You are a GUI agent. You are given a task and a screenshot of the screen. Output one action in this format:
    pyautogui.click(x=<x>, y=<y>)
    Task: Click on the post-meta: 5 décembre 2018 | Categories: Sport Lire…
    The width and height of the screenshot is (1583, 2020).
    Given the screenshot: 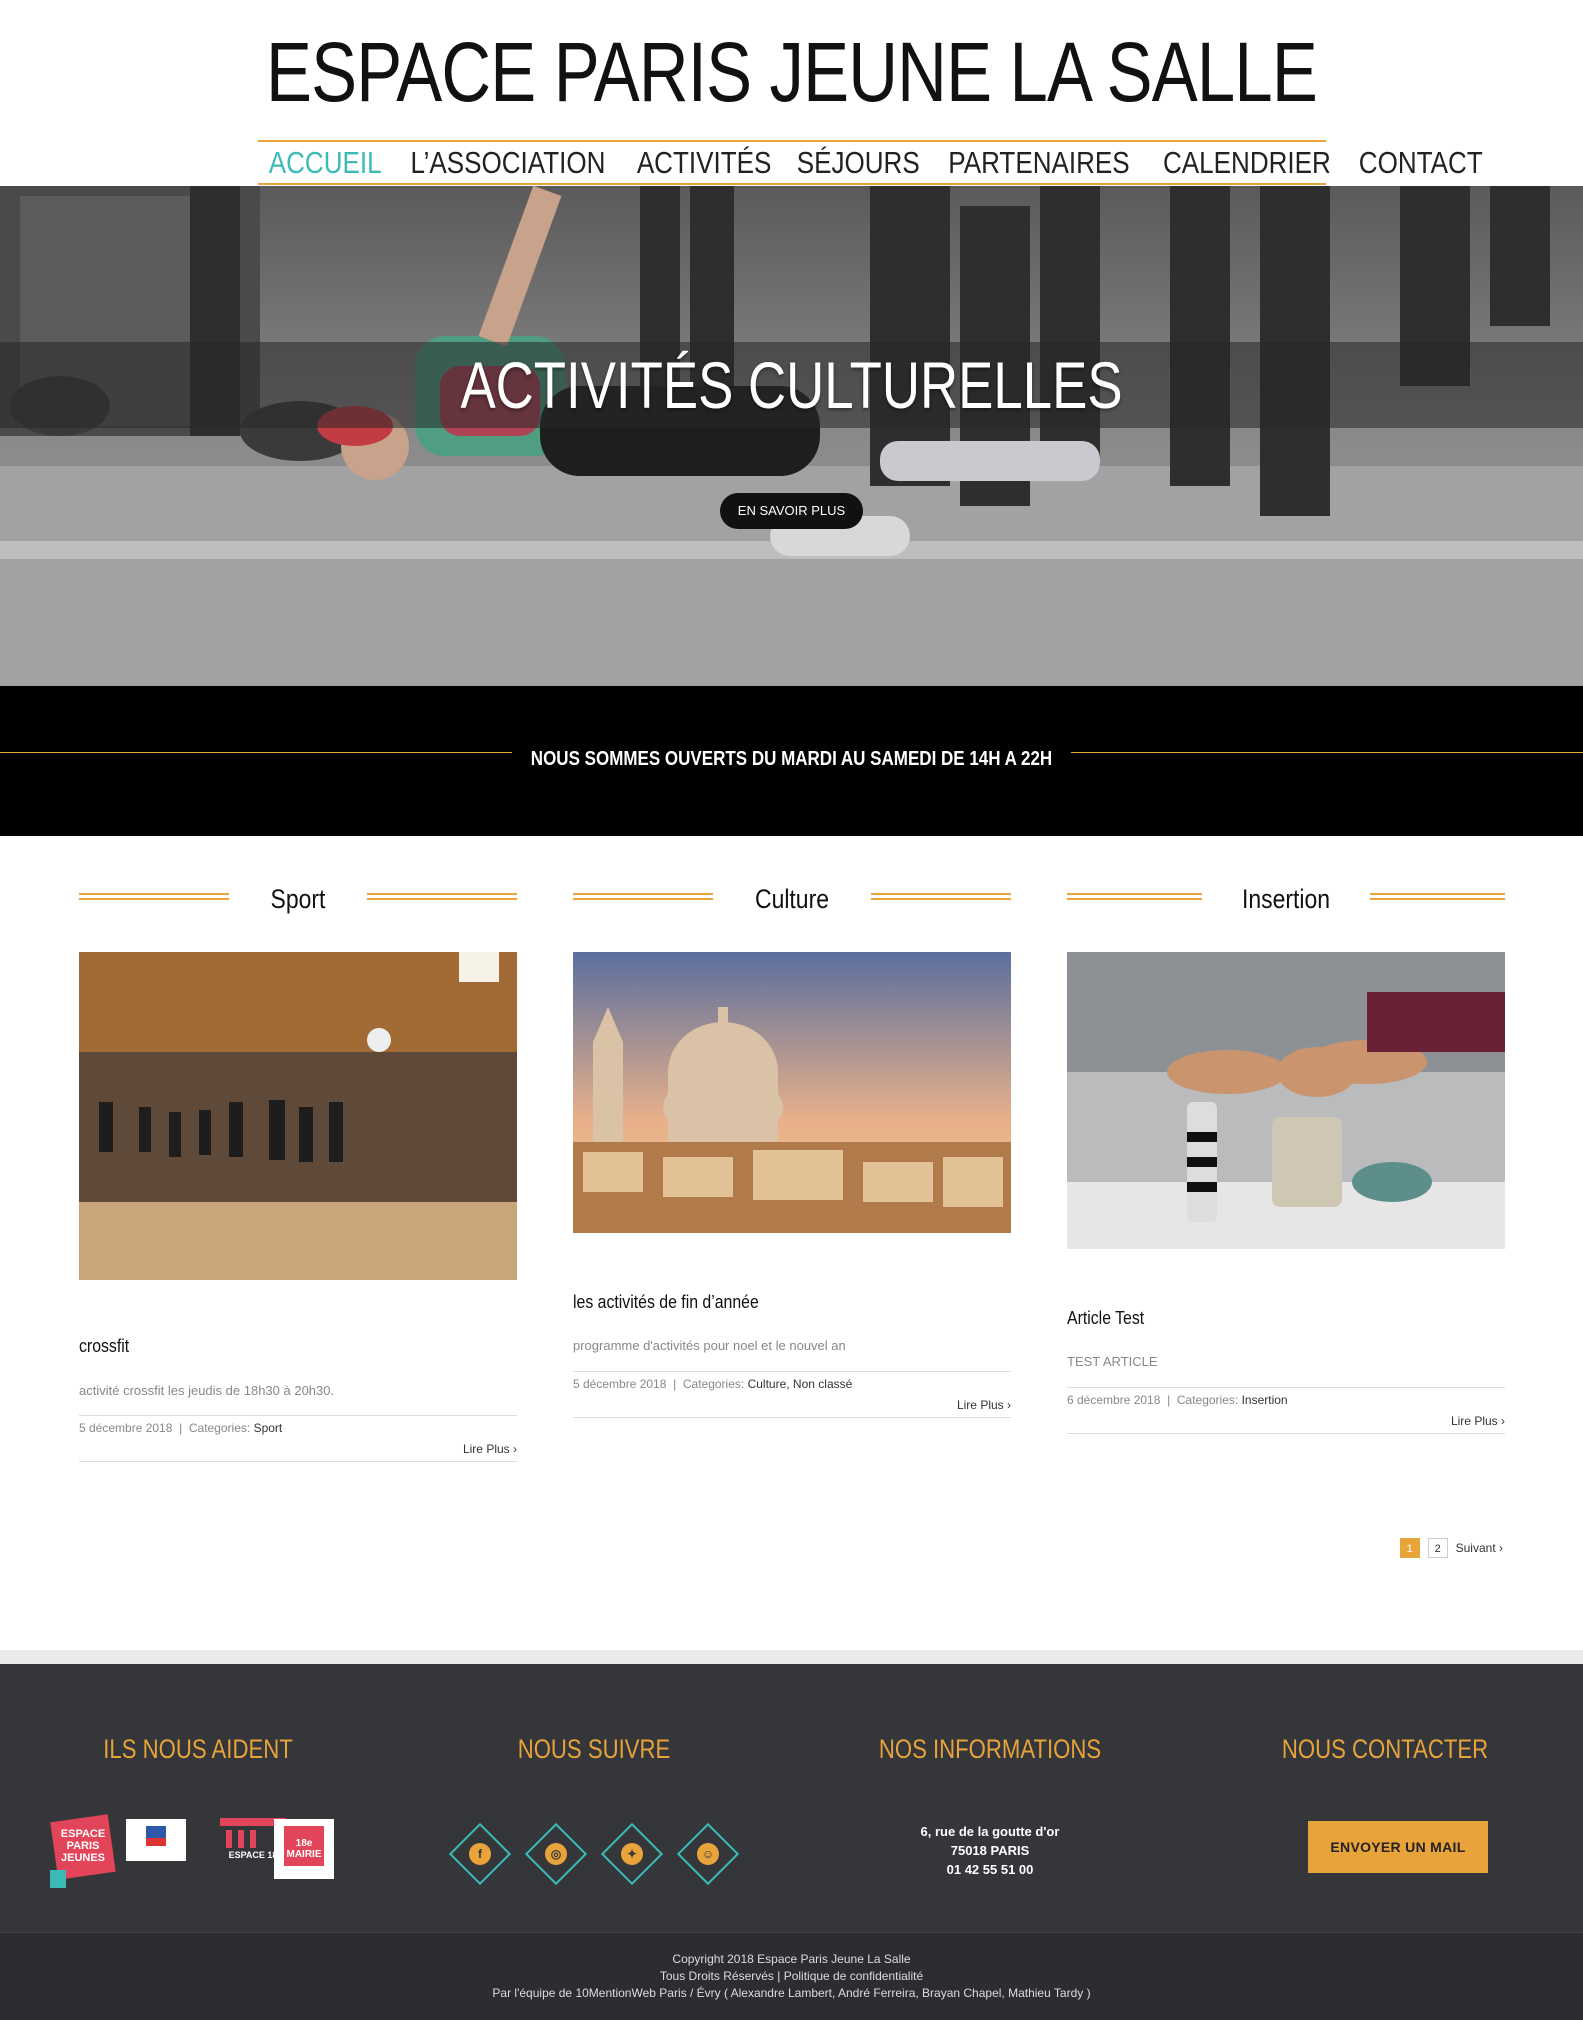 What is the action you would take?
    pyautogui.click(x=298, y=1438)
    